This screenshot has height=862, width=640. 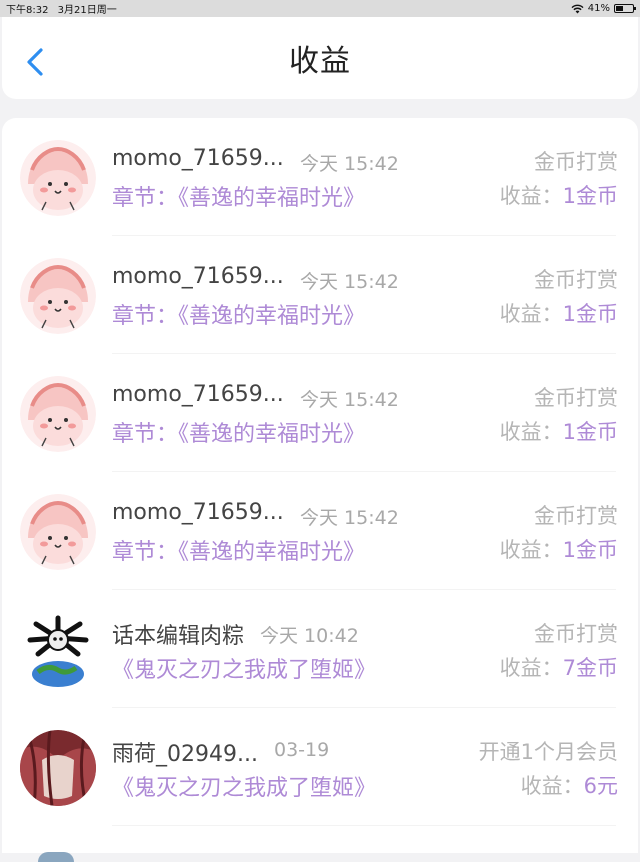 What do you see at coordinates (548, 751) in the screenshot?
I see `earning-type: 开通1个月会员` at bounding box center [548, 751].